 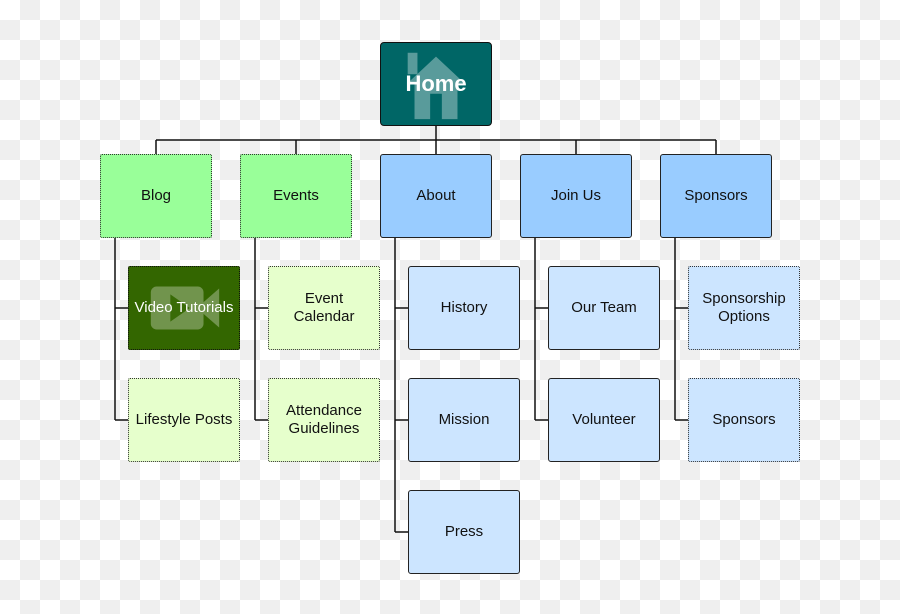 I want to click on node-our-team: Our Team, so click(x=604, y=308).